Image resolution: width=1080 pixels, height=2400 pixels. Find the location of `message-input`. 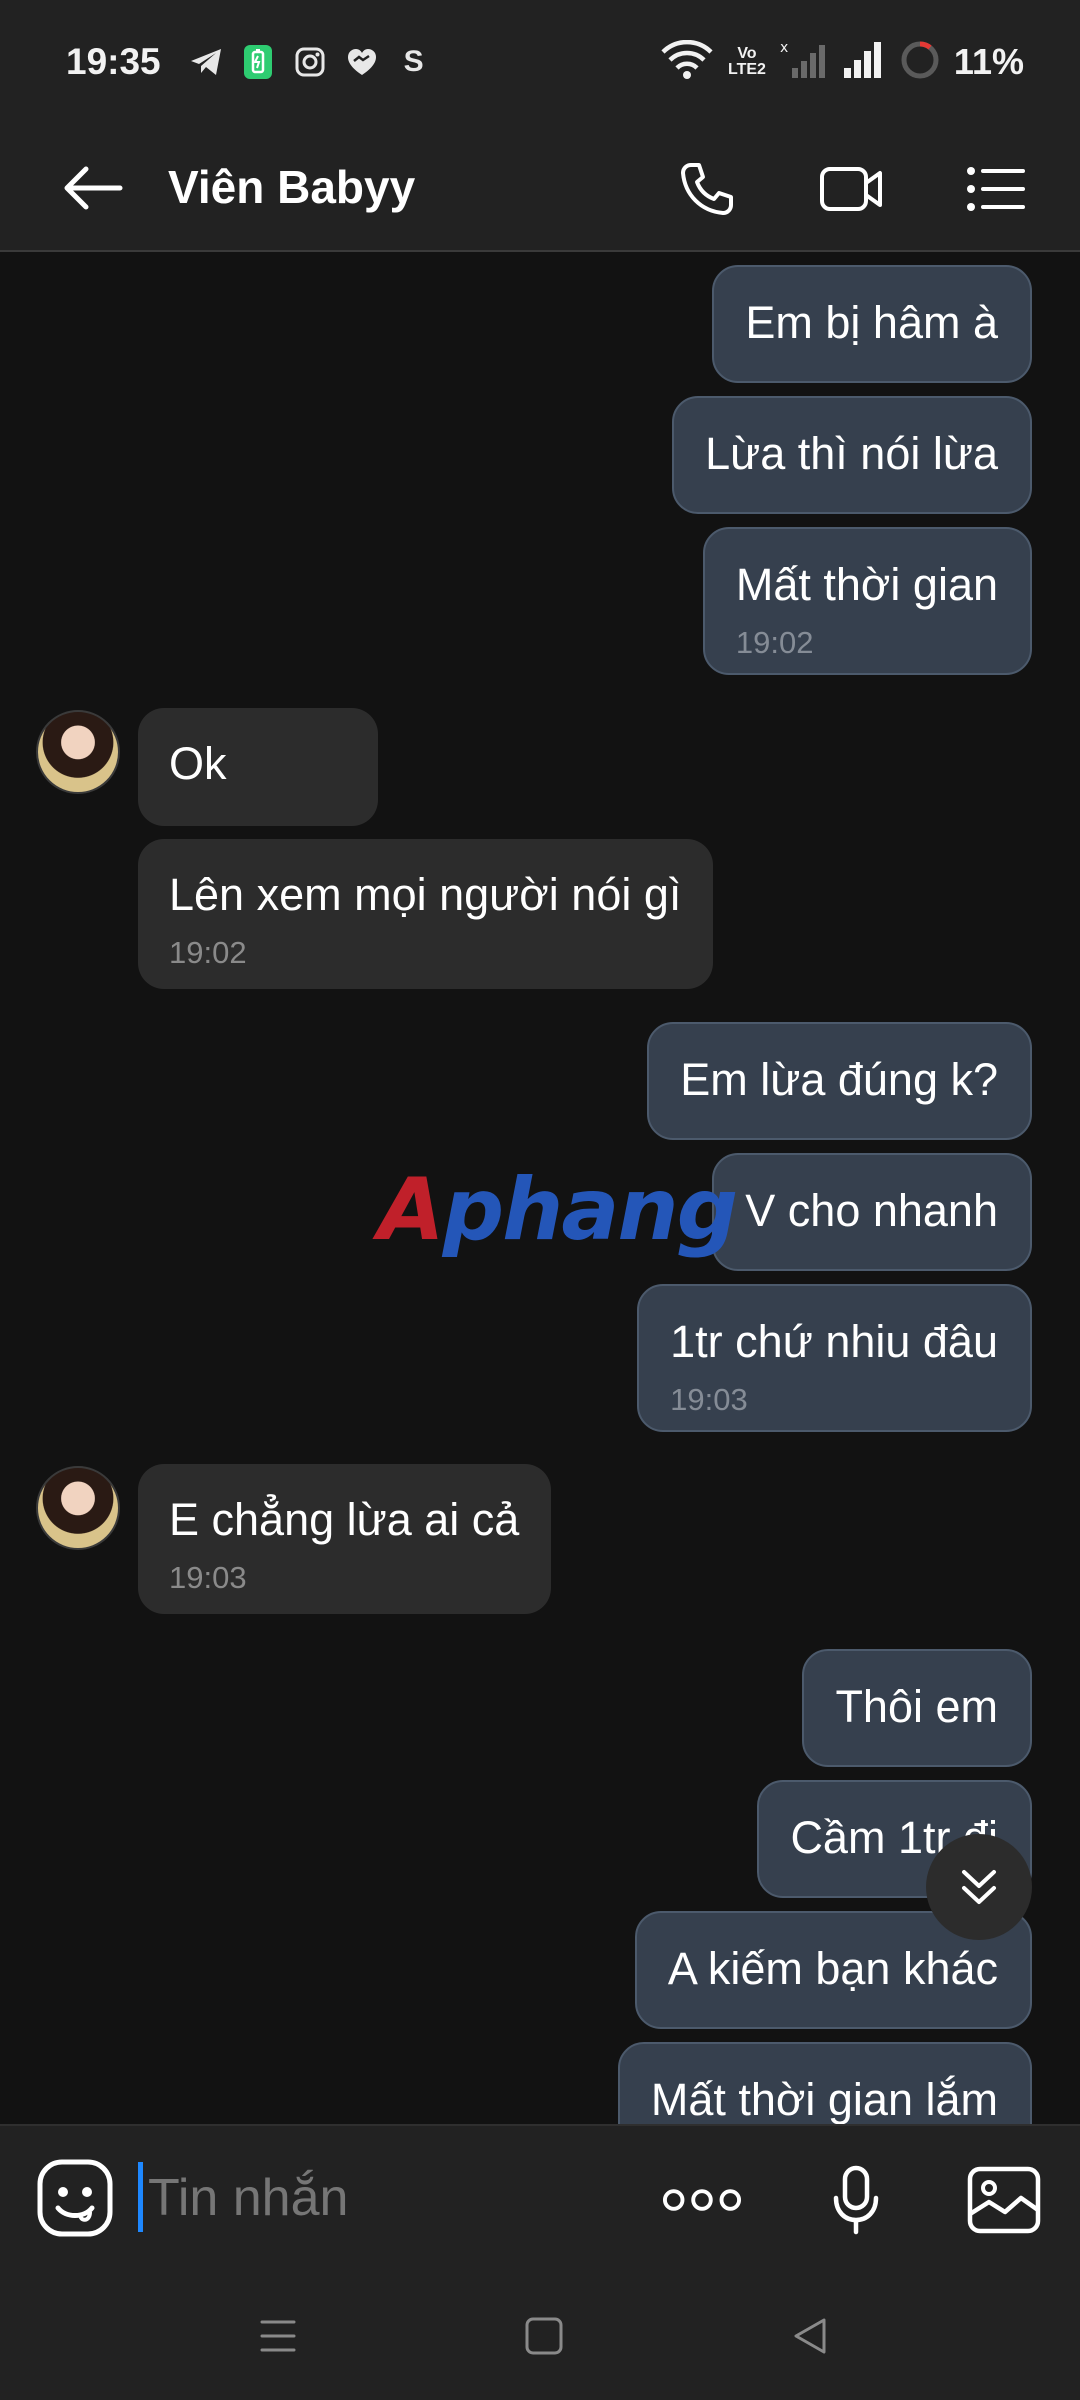

message-input is located at coordinates (383, 2198).